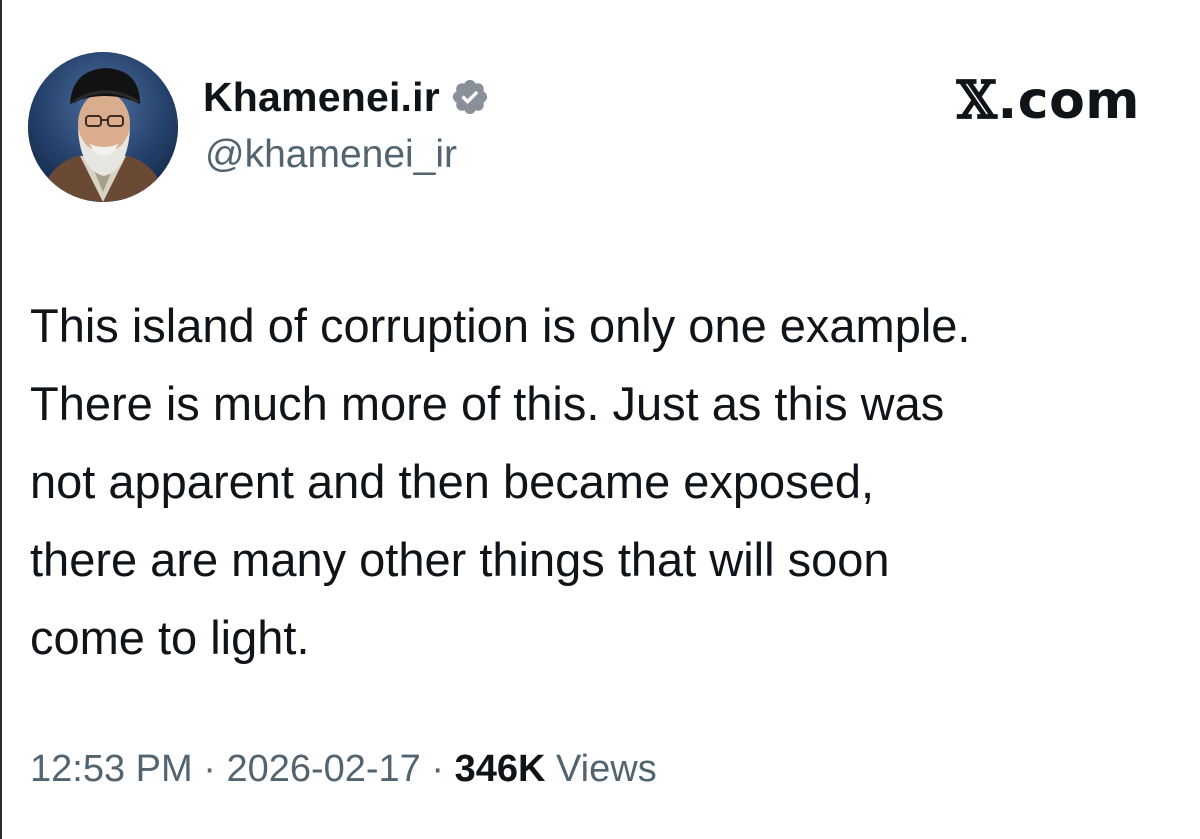 The height and width of the screenshot is (839, 1200). I want to click on tweet-meta: 12:53 PM · 2026-02-17 · 346K Views, so click(343, 769).